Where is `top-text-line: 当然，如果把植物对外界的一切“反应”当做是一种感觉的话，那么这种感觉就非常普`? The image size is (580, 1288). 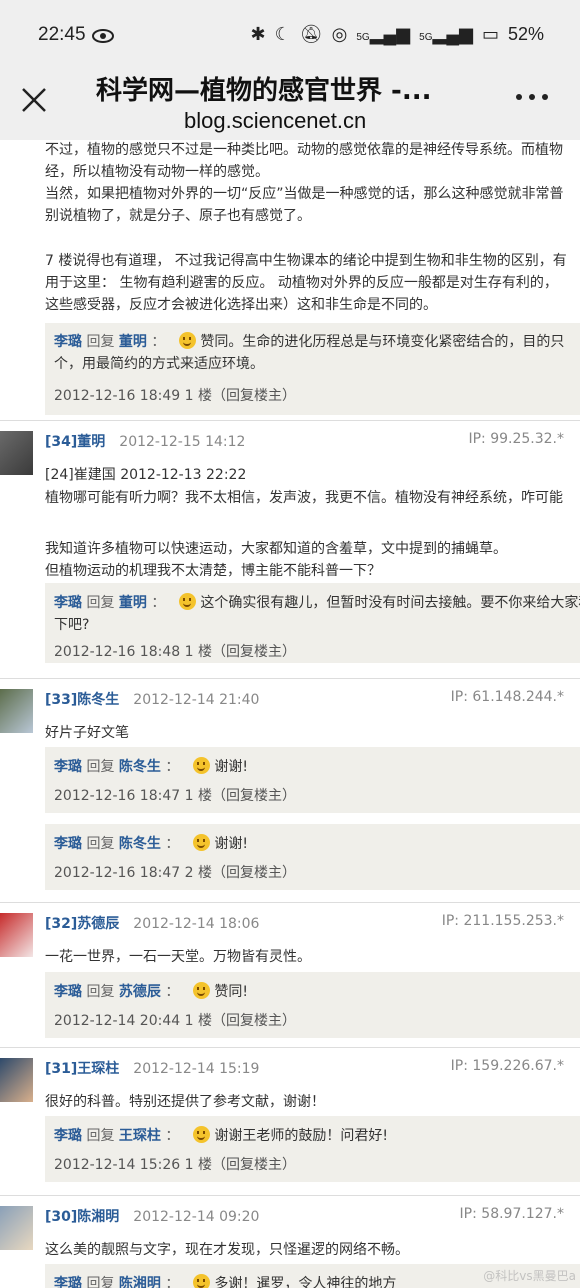
top-text-line: 当然，如果把植物对外界的一切“反应”当做是一种感觉的话，那么这种感觉就非常普 is located at coordinates (304, 194).